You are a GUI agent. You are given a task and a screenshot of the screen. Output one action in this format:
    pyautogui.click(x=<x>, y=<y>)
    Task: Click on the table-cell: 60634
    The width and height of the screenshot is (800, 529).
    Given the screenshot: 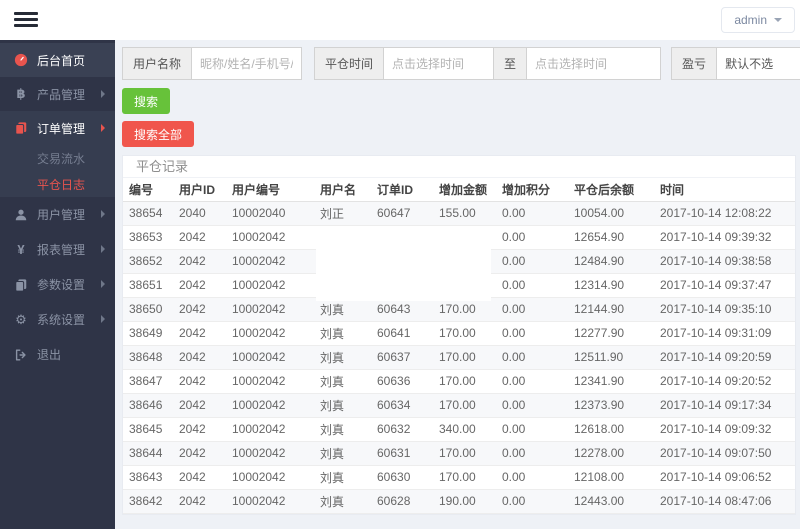 What is the action you would take?
    pyautogui.click(x=402, y=405)
    